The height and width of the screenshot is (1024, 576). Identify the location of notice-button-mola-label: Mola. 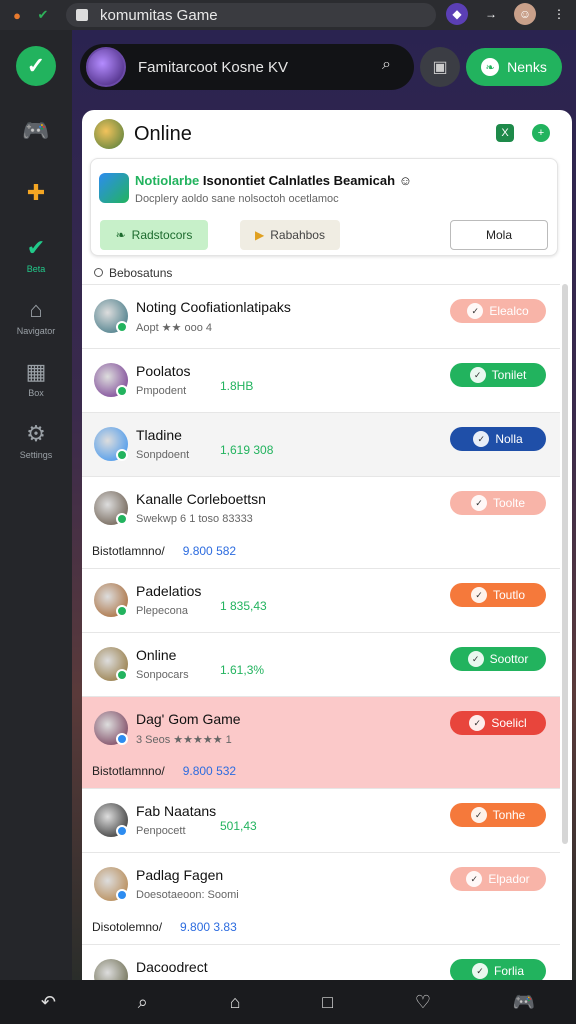
(498, 235).